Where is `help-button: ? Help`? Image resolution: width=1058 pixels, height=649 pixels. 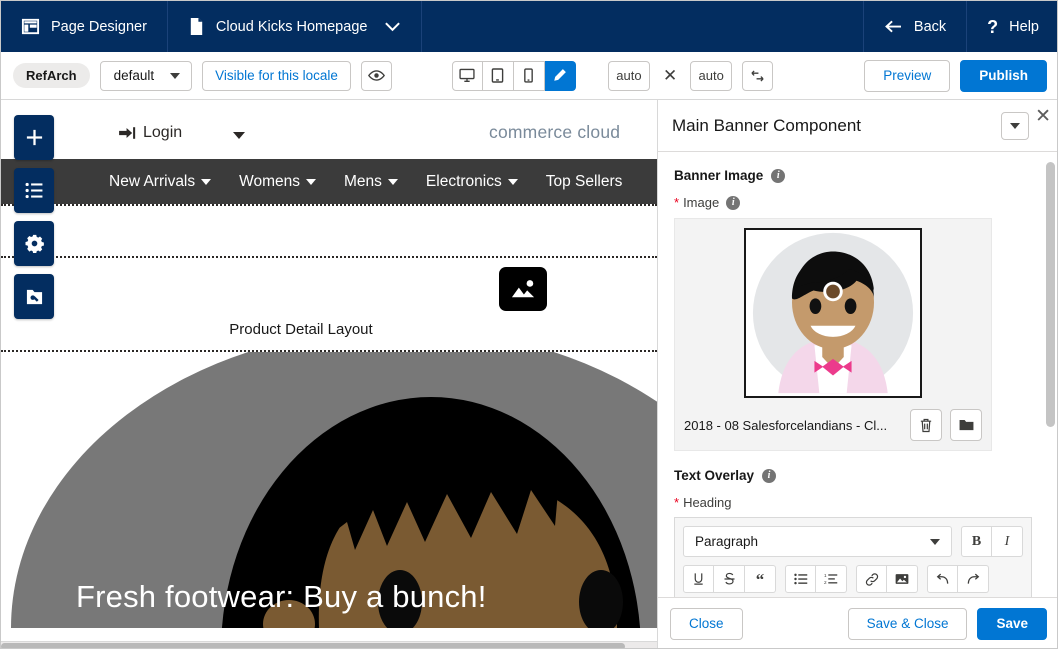 help-button: ? Help is located at coordinates (1012, 26).